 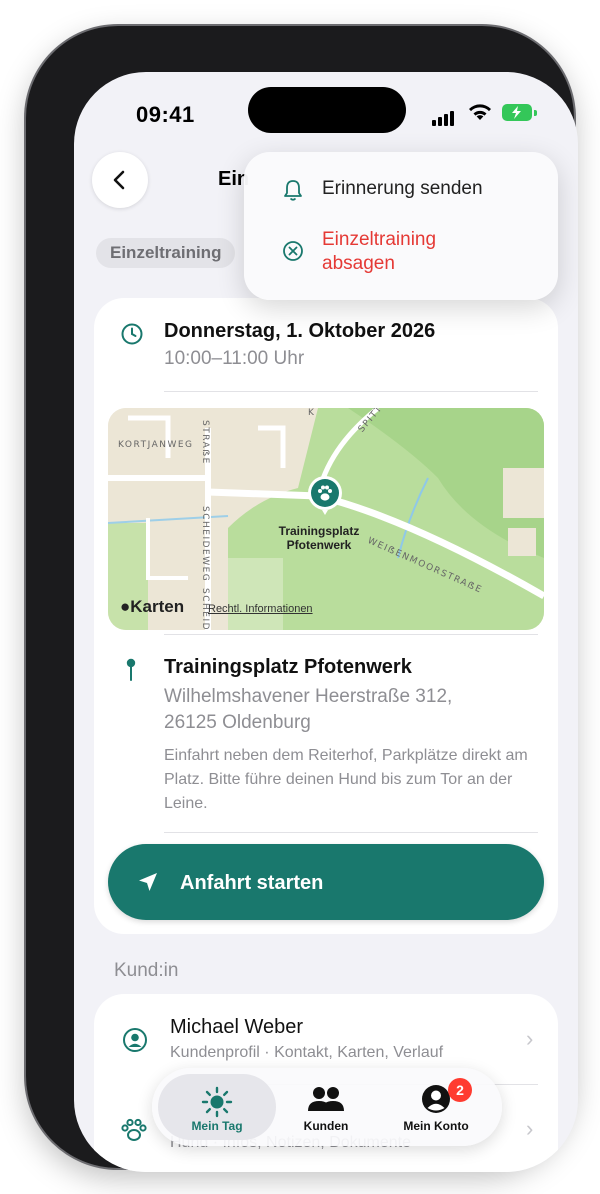 What do you see at coordinates (293, 253) in the screenshot?
I see `cancel-circle-icon` at bounding box center [293, 253].